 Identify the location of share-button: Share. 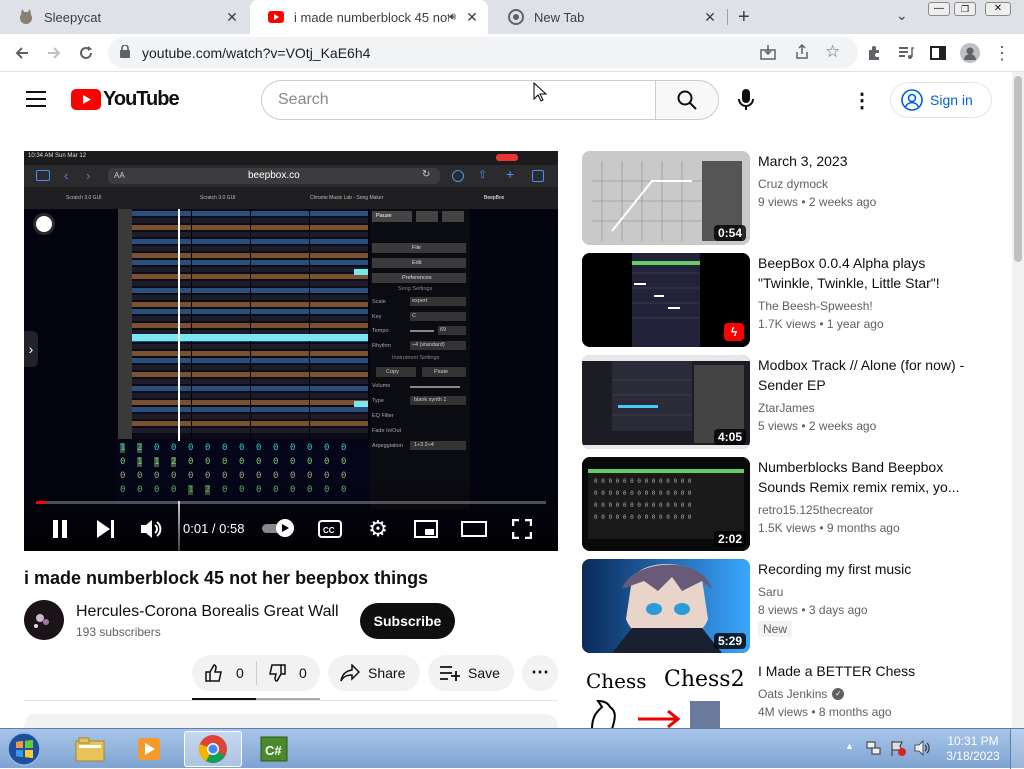
(374, 673).